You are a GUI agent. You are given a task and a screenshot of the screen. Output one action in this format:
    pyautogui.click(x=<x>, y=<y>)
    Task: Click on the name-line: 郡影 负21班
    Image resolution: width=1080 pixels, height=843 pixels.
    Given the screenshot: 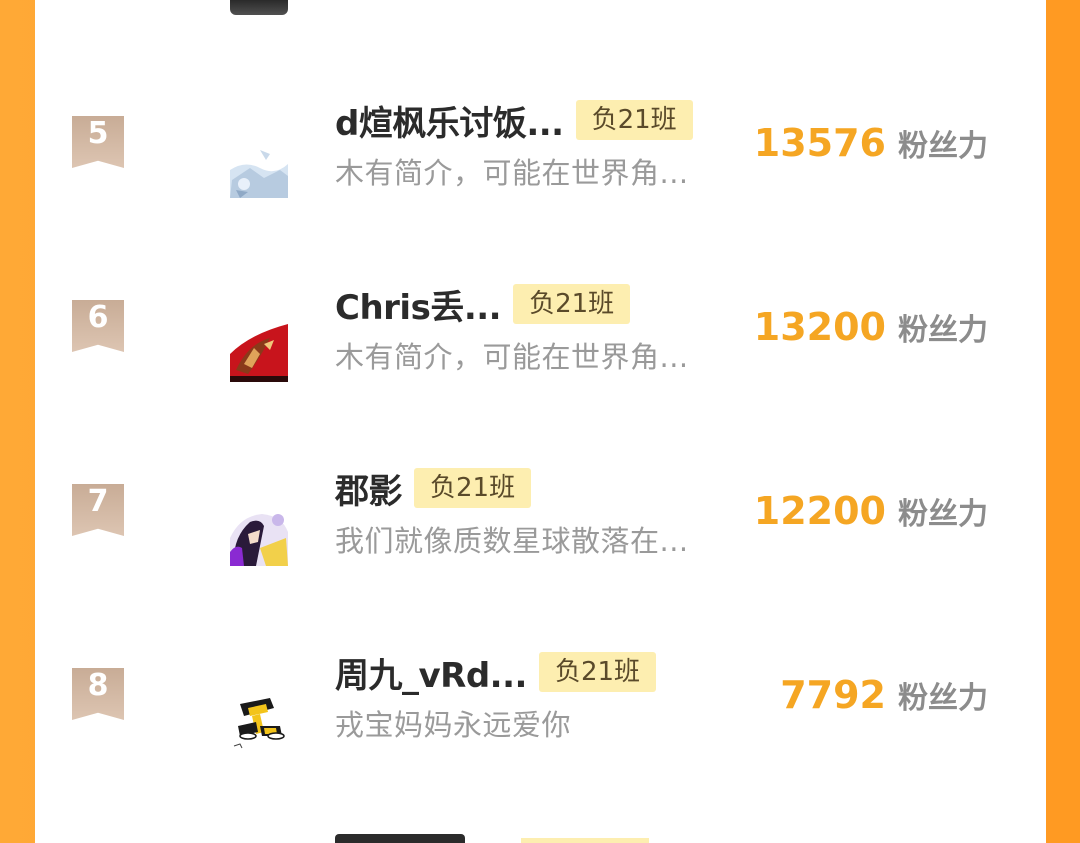 What is the action you would take?
    pyautogui.click(x=433, y=488)
    